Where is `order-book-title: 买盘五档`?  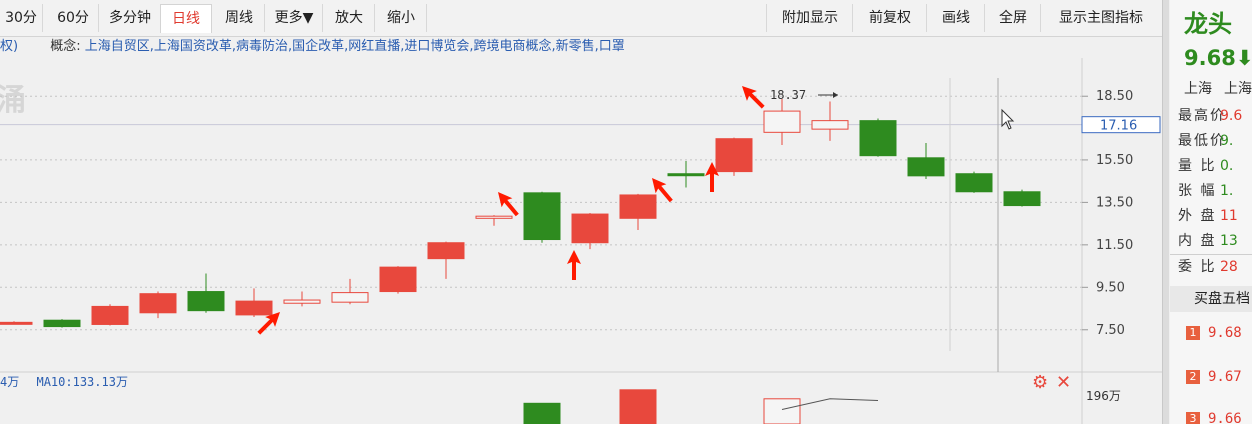 order-book-title: 买盘五档 is located at coordinates (1211, 299).